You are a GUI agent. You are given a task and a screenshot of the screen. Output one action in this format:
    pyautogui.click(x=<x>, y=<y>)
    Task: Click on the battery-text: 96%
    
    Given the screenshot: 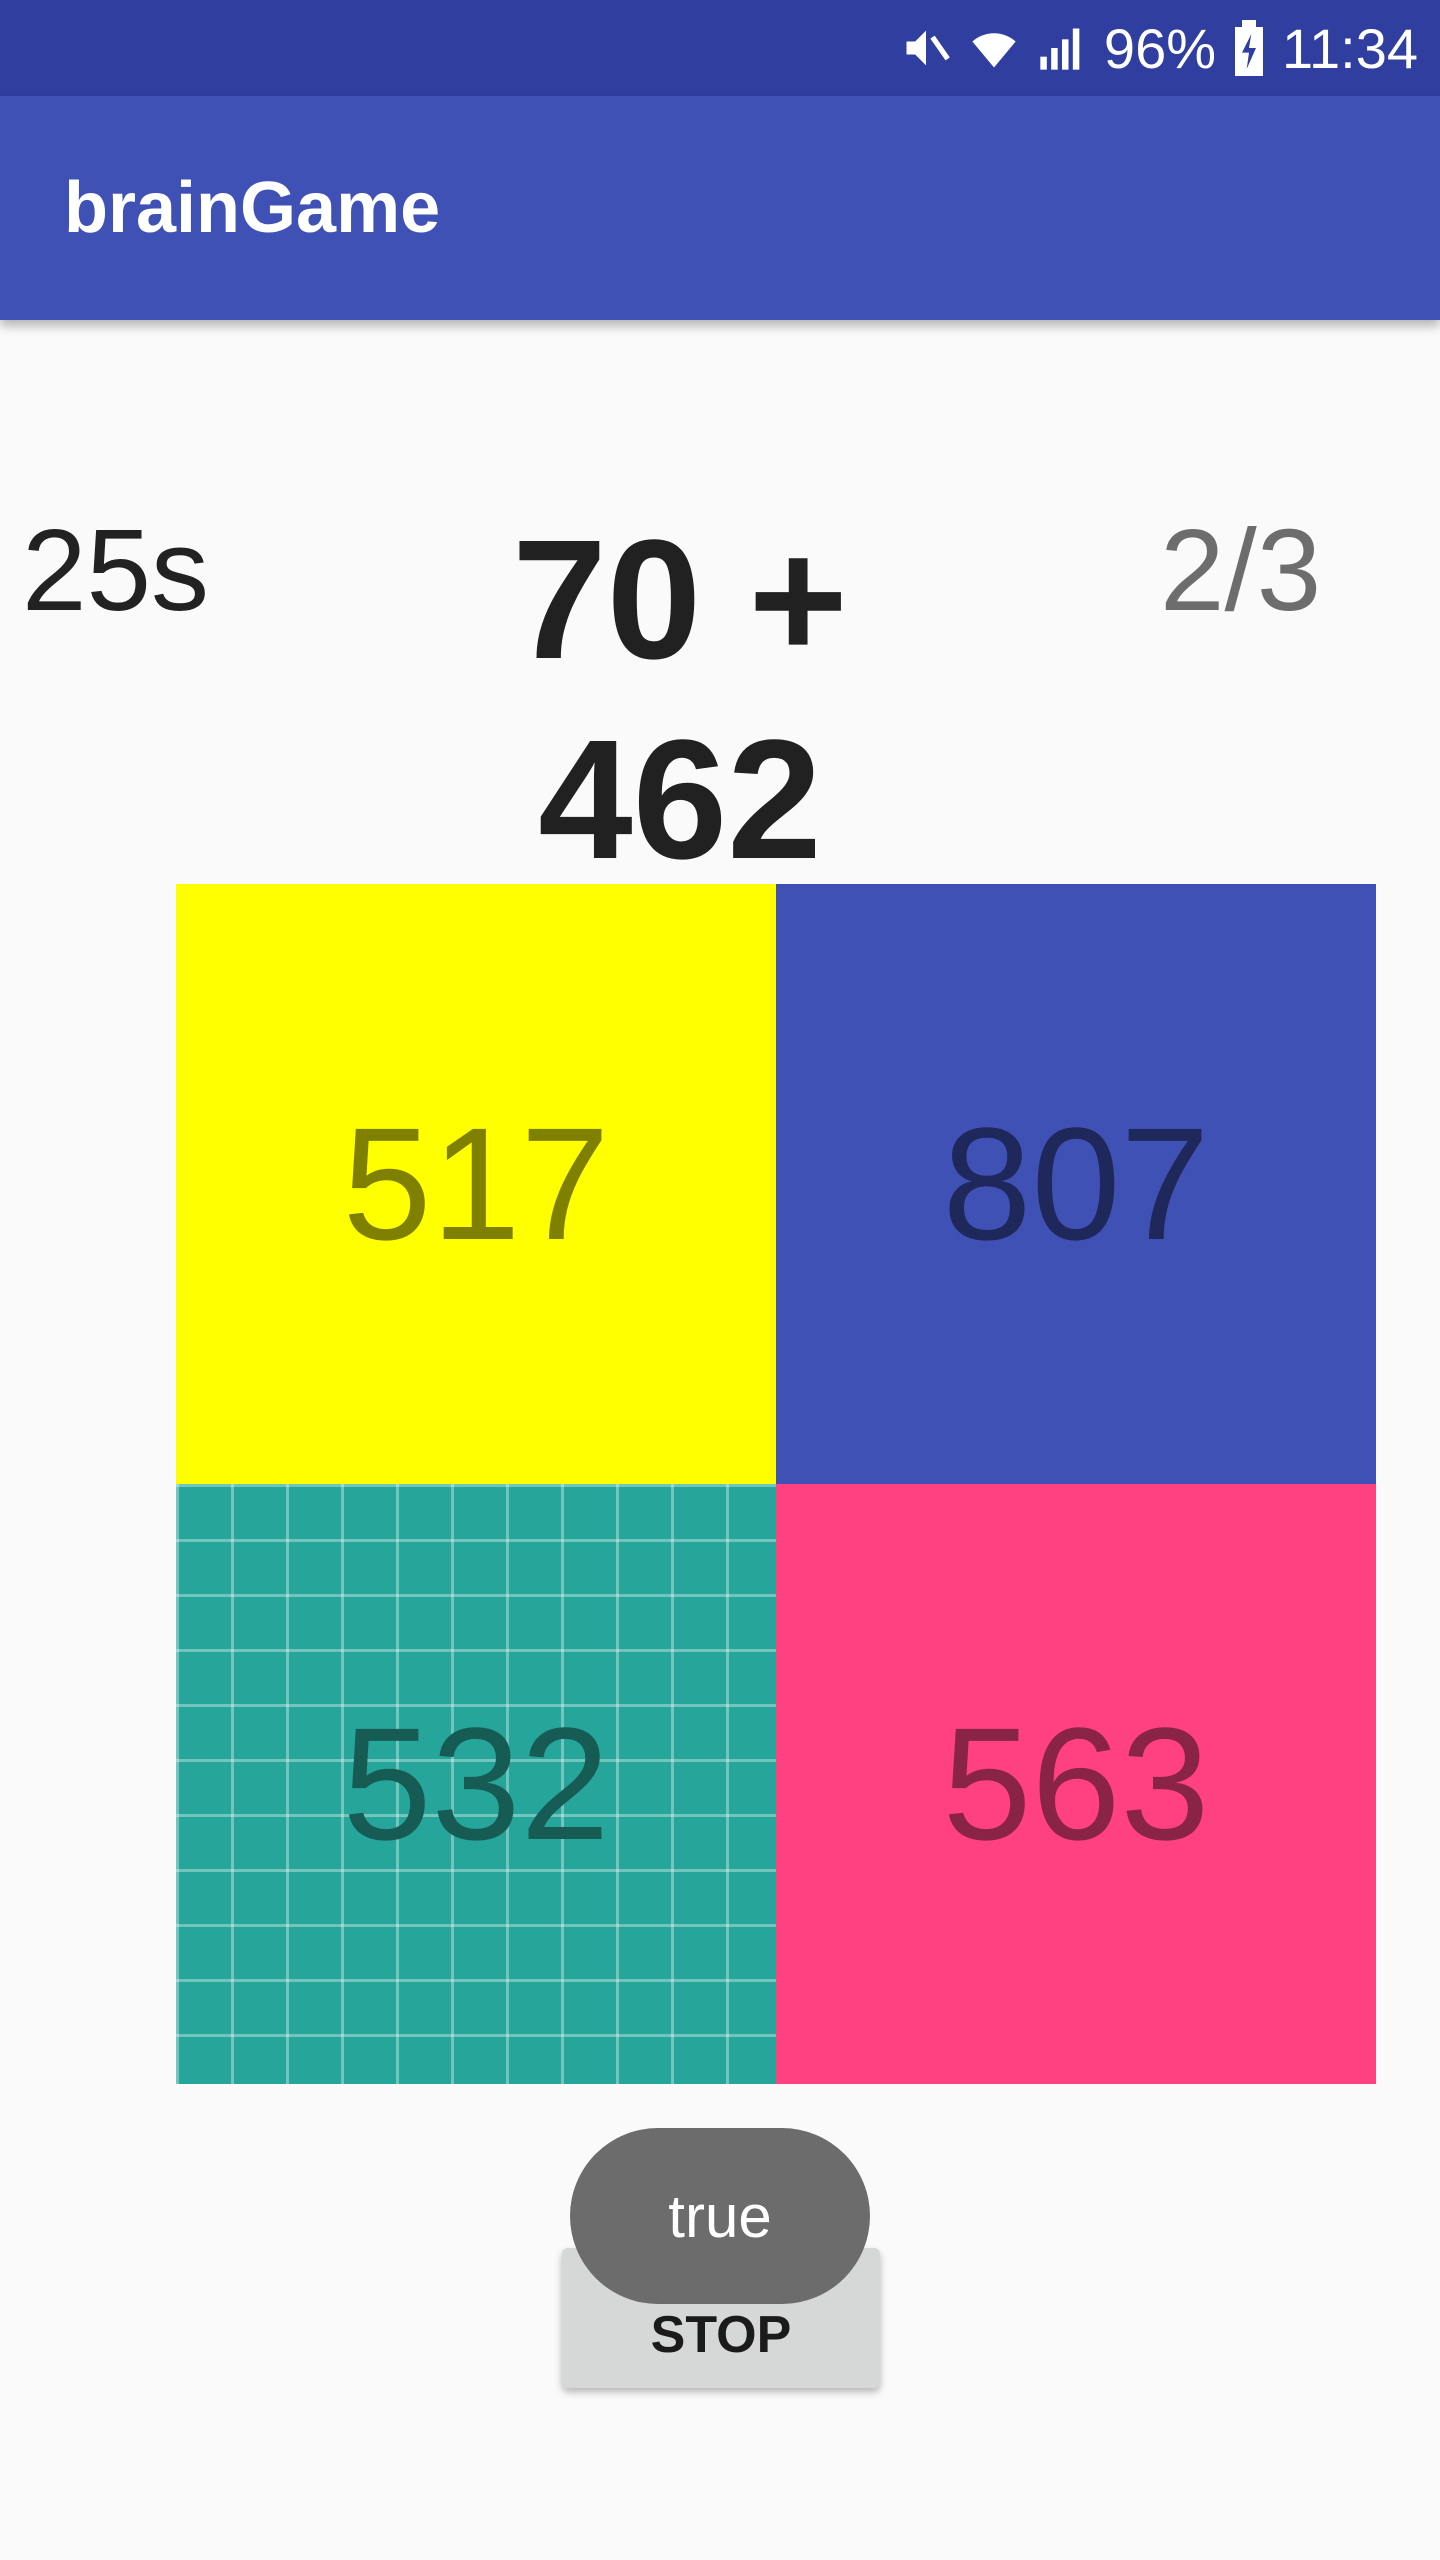 What is the action you would take?
    pyautogui.click(x=1160, y=48)
    